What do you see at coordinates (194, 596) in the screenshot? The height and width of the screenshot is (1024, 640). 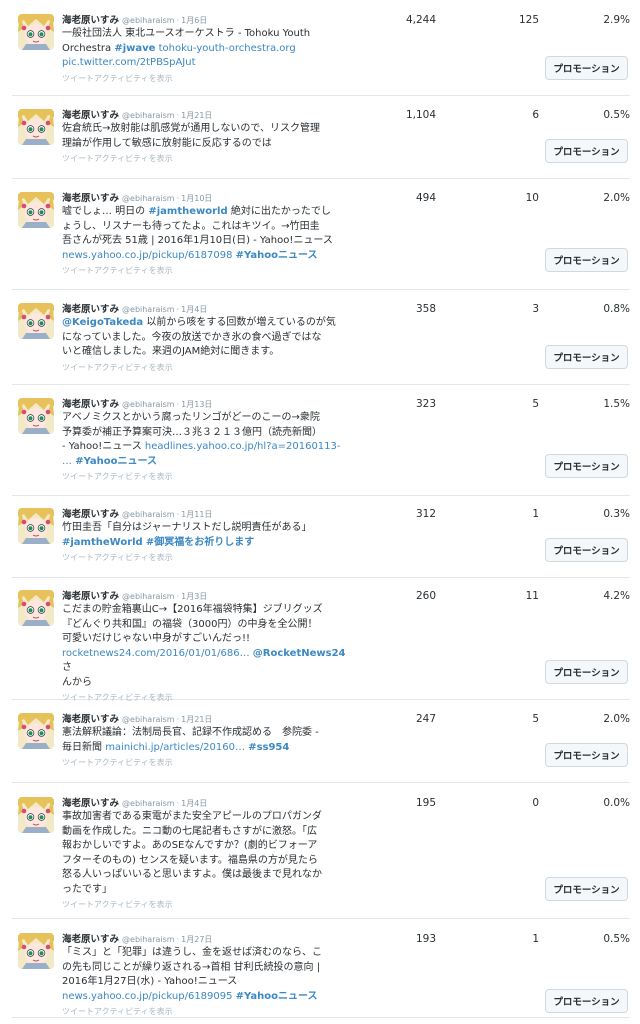 I see `tweet-date: 1月3日` at bounding box center [194, 596].